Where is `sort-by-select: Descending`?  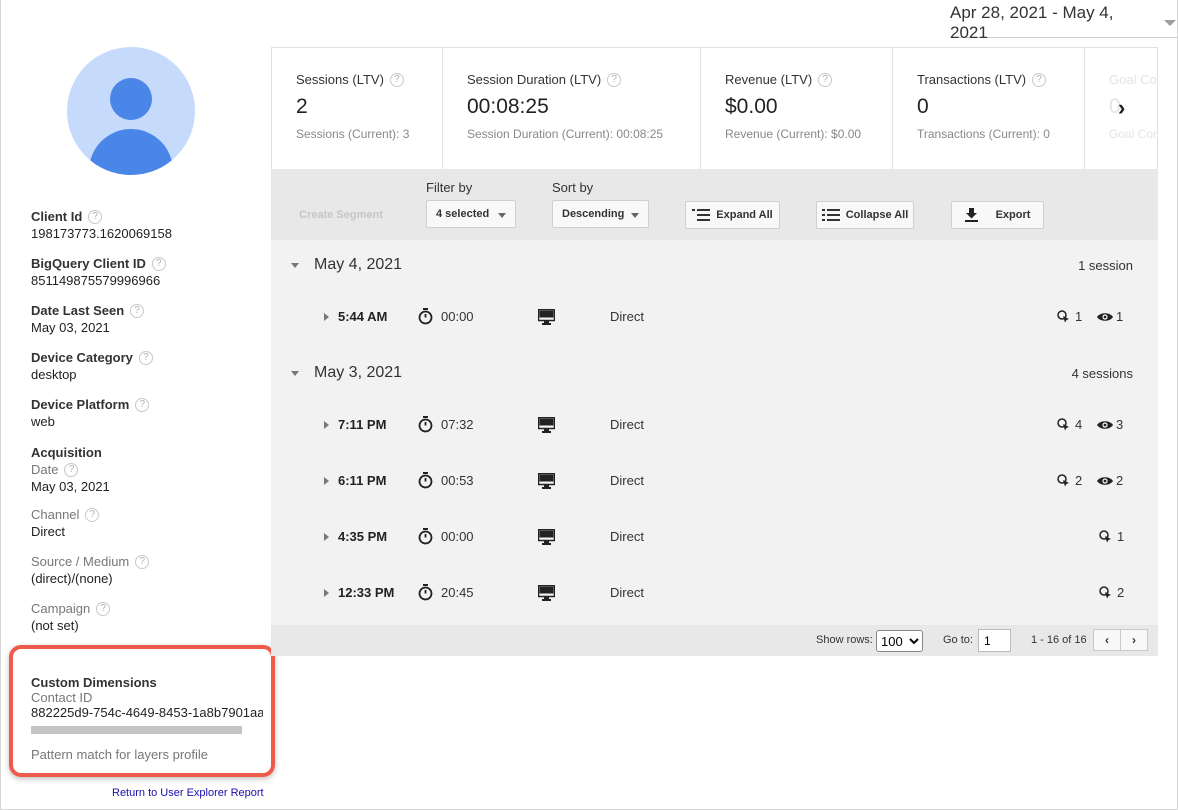 sort-by-select: Descending is located at coordinates (600, 214).